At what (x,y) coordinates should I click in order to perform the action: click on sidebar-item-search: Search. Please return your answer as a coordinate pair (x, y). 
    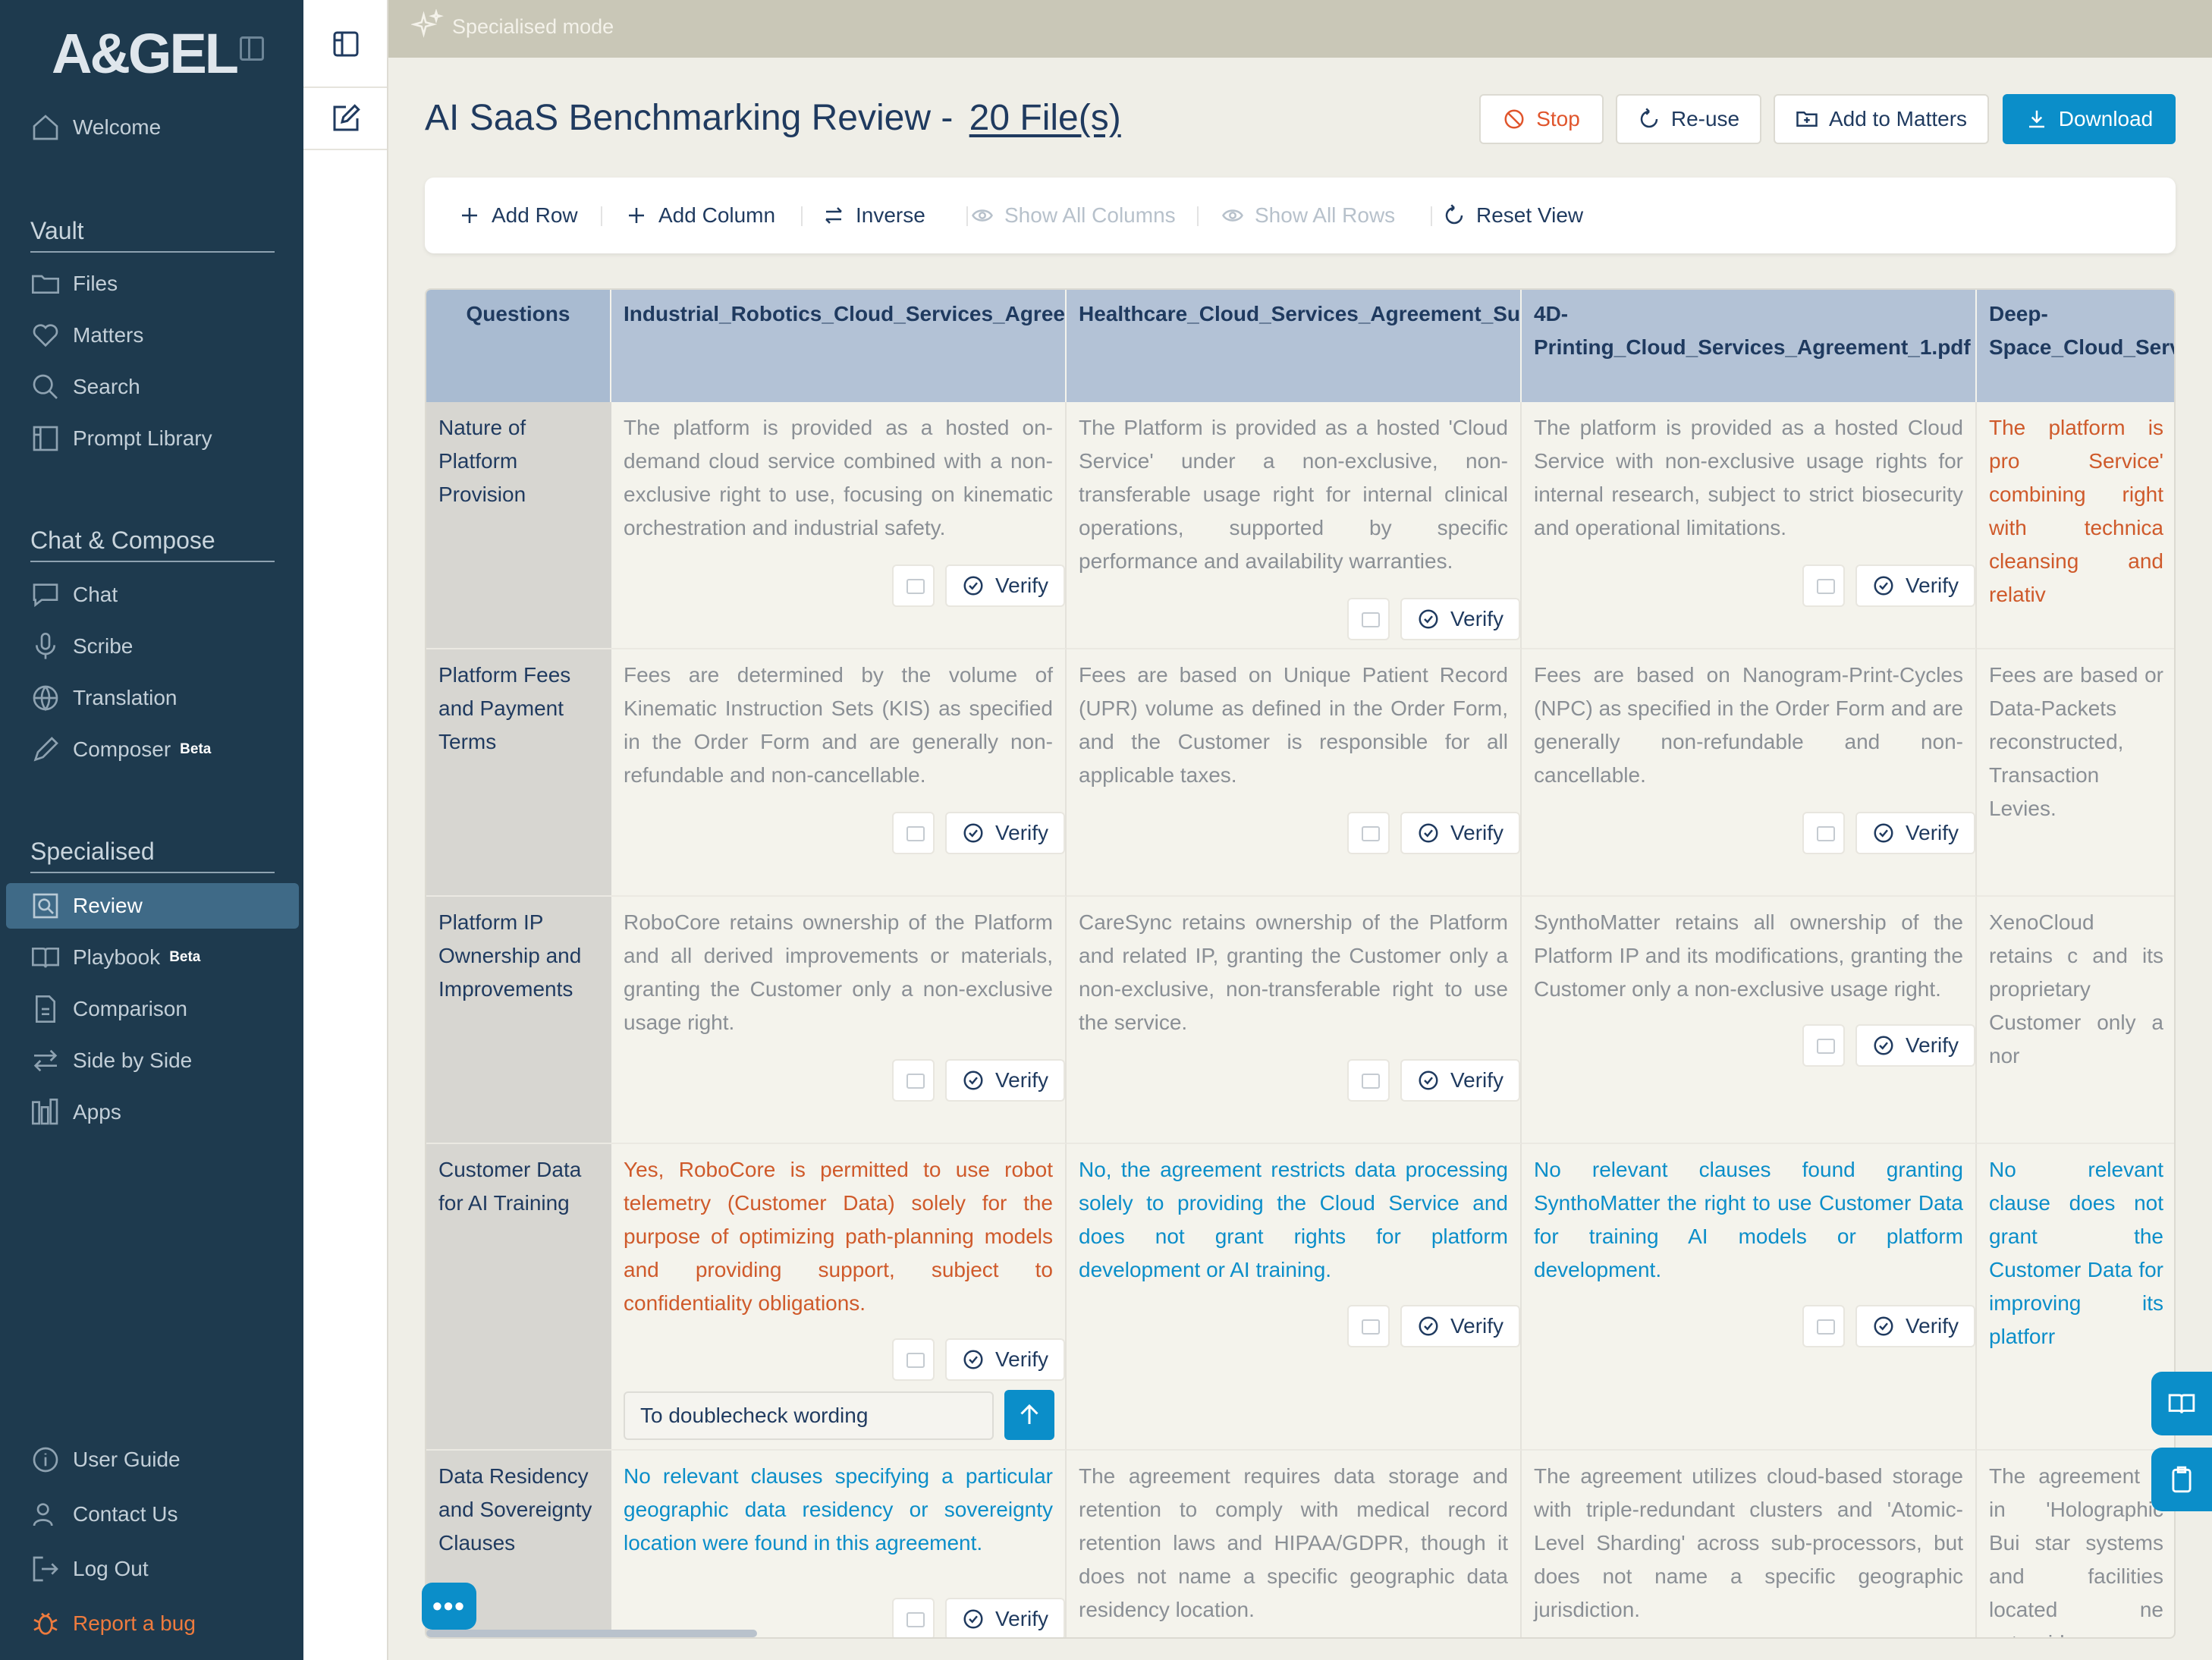
    Looking at the image, I should click on (85, 387).